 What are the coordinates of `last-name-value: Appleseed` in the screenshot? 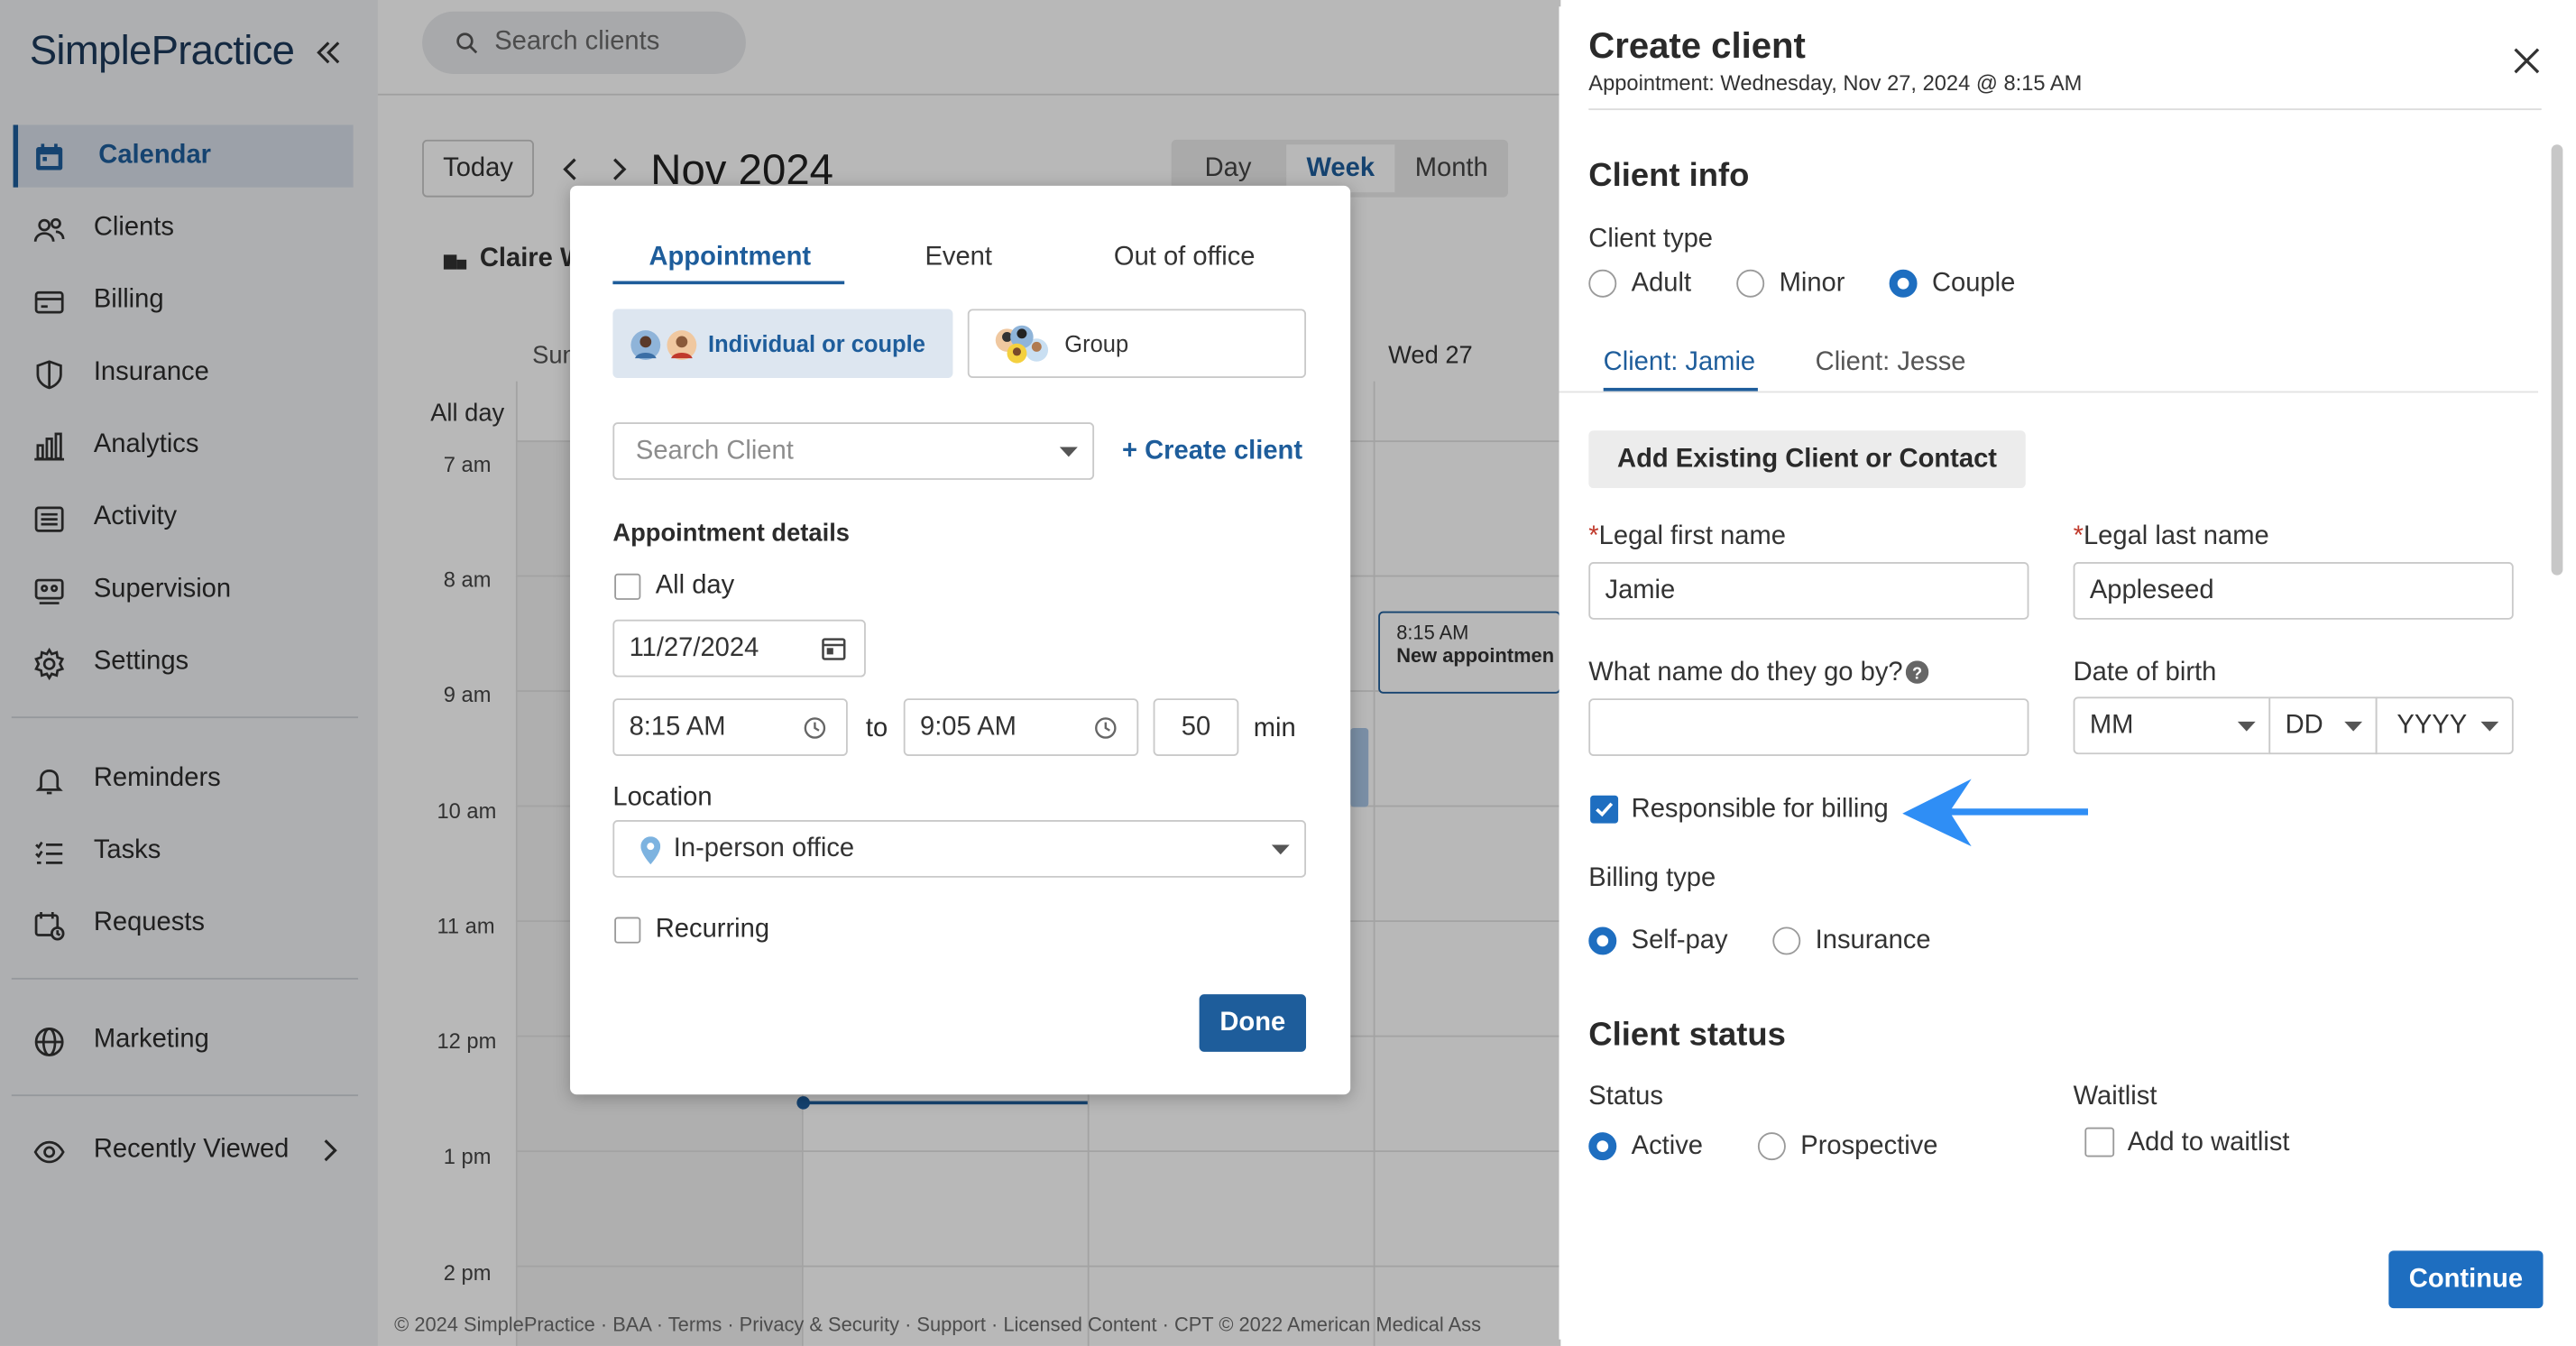 It's located at (2151, 590).